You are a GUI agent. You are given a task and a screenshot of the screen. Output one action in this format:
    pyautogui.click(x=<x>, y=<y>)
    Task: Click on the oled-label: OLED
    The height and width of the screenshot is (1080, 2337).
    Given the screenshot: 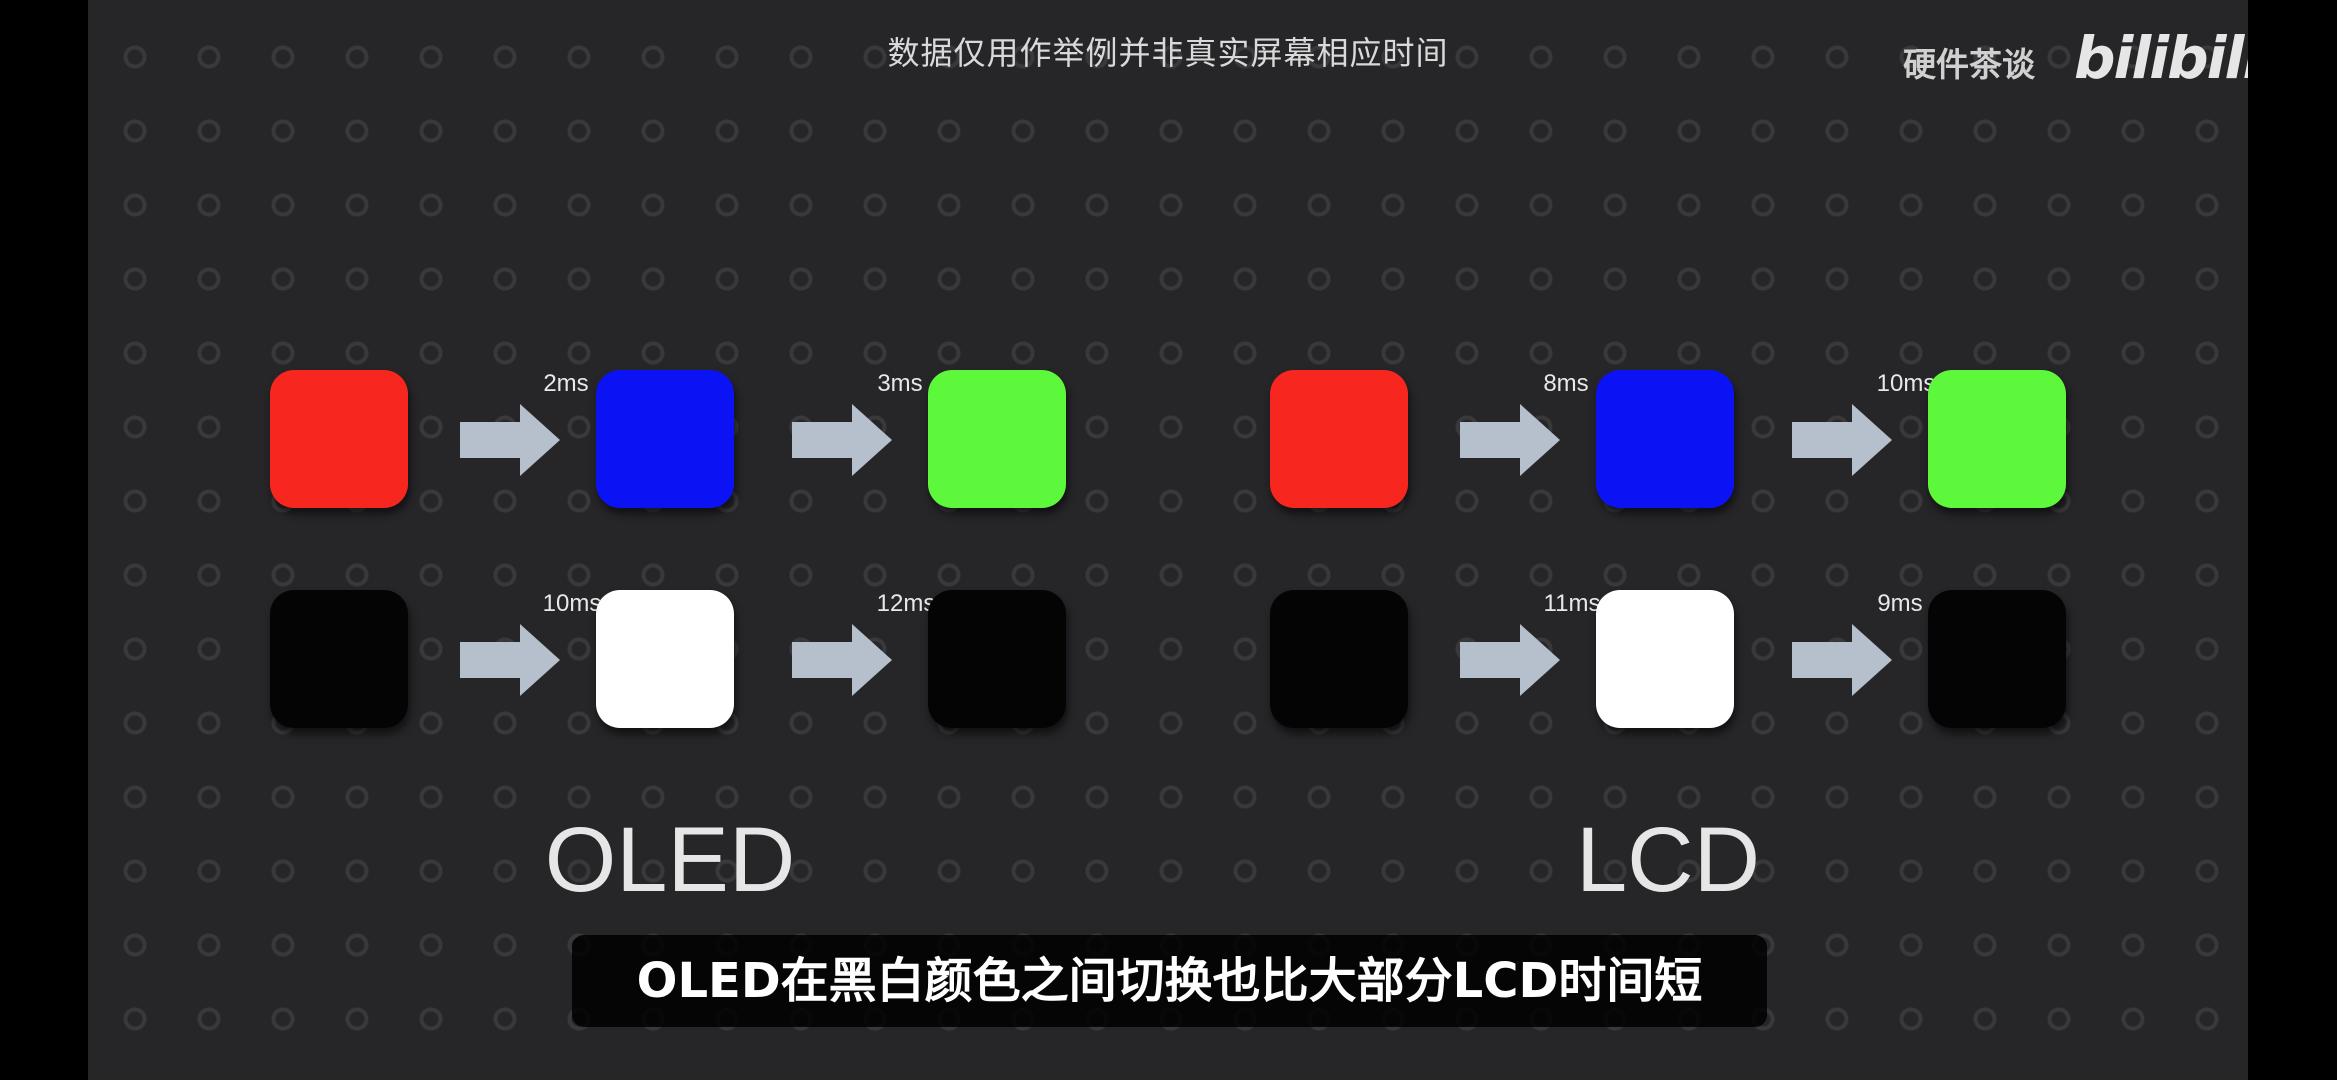 What is the action you would take?
    pyautogui.click(x=670, y=860)
    